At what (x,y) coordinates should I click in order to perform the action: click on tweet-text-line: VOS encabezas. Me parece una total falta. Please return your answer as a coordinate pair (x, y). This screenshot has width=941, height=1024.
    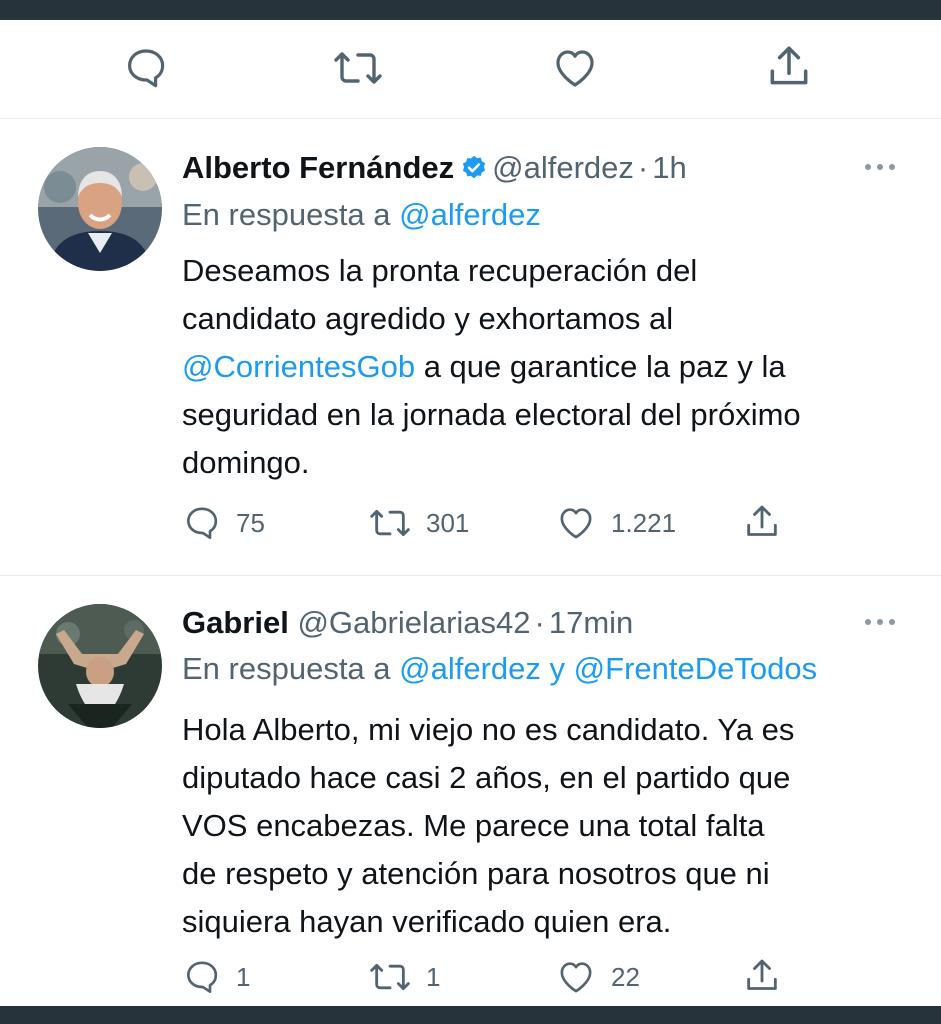
    Looking at the image, I should click on (473, 825).